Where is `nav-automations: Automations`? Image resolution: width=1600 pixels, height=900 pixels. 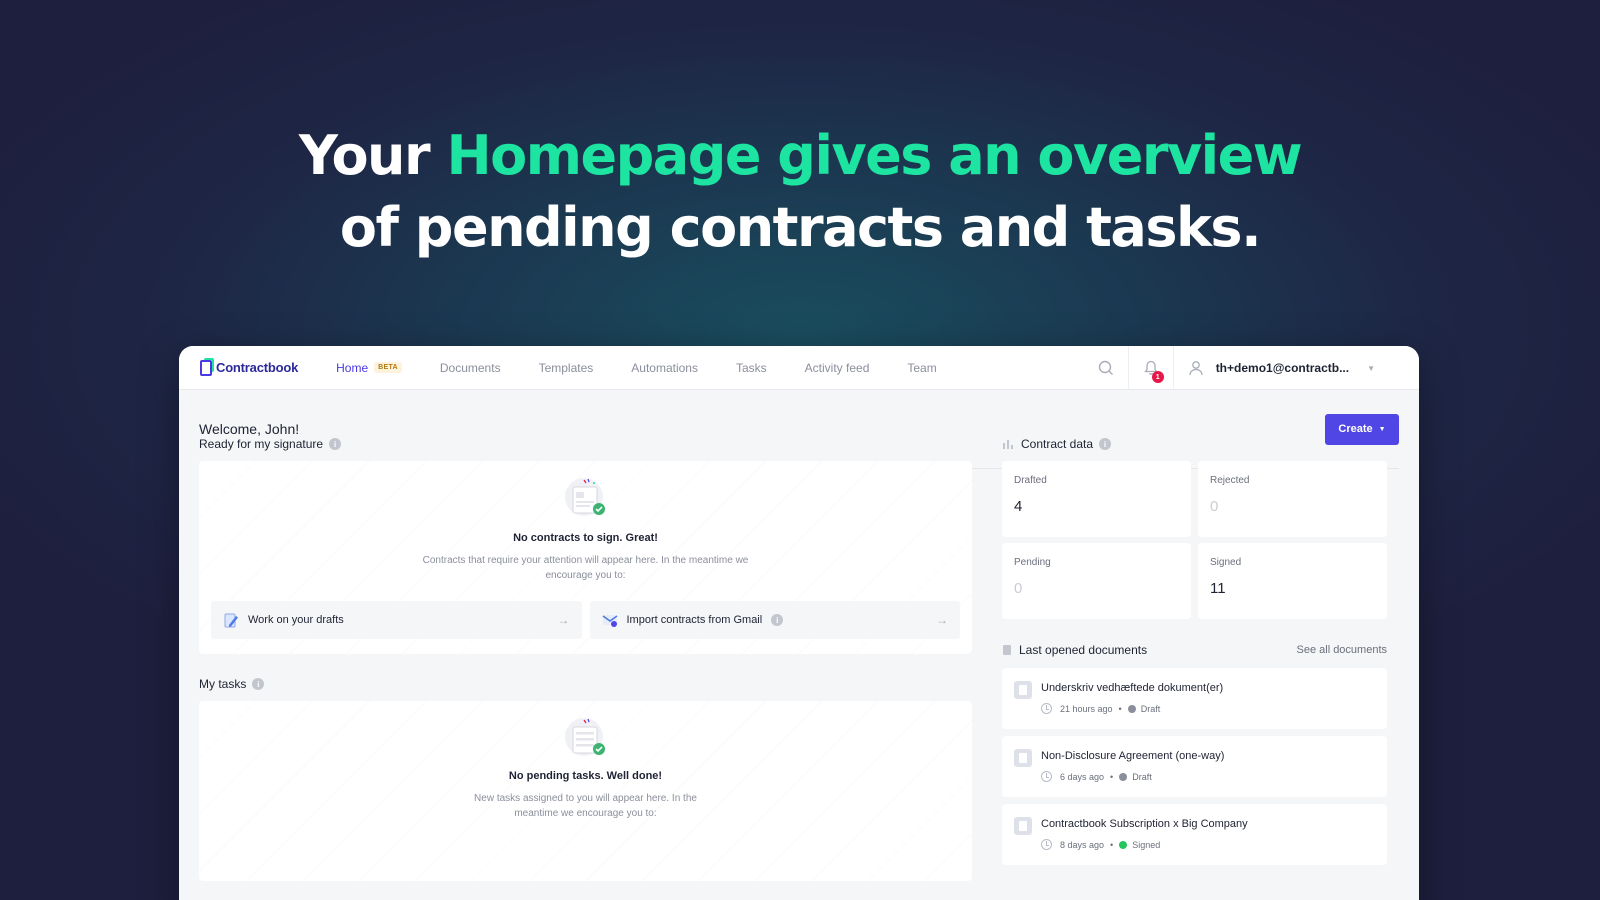
nav-automations: Automations is located at coordinates (664, 368).